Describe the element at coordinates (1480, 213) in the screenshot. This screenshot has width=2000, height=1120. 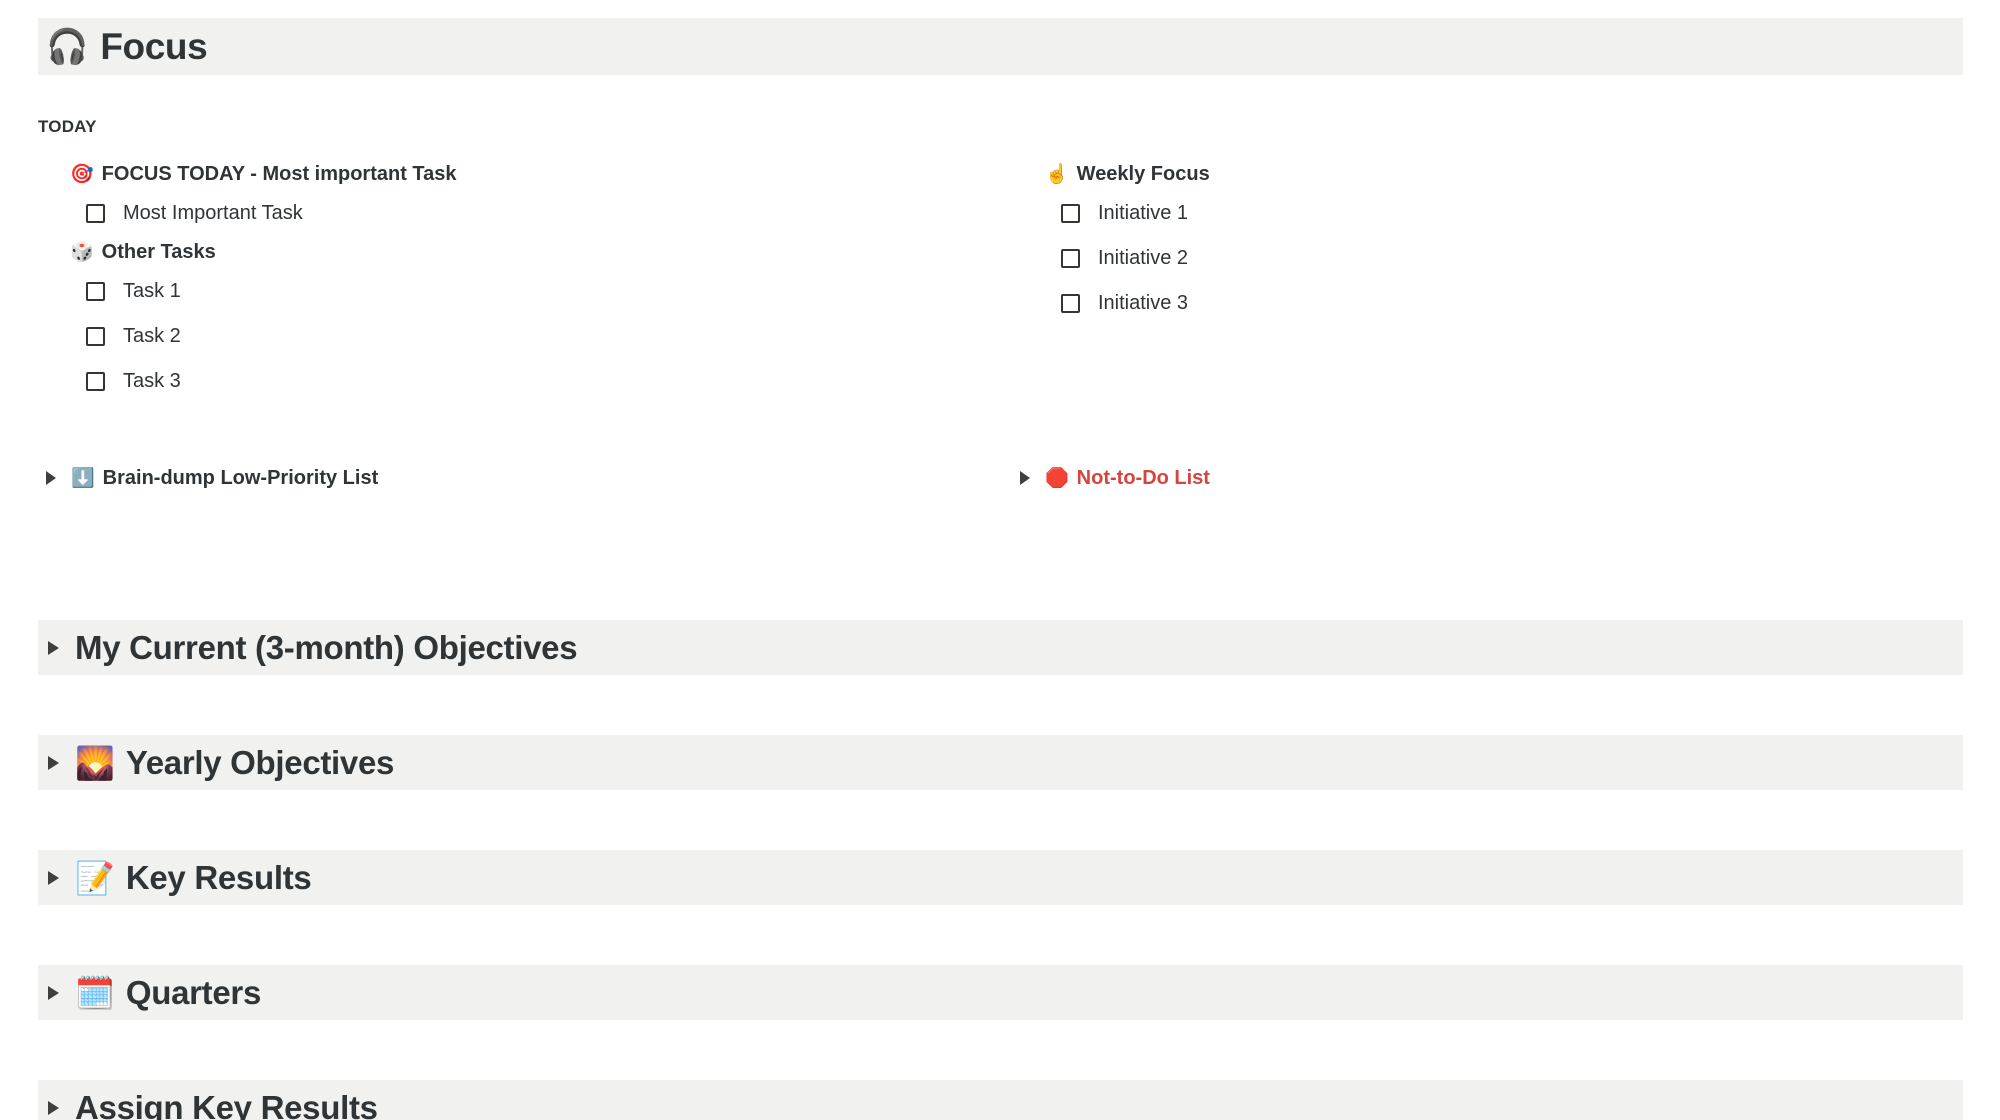
I see `initiative-item: Initiative 1` at that location.